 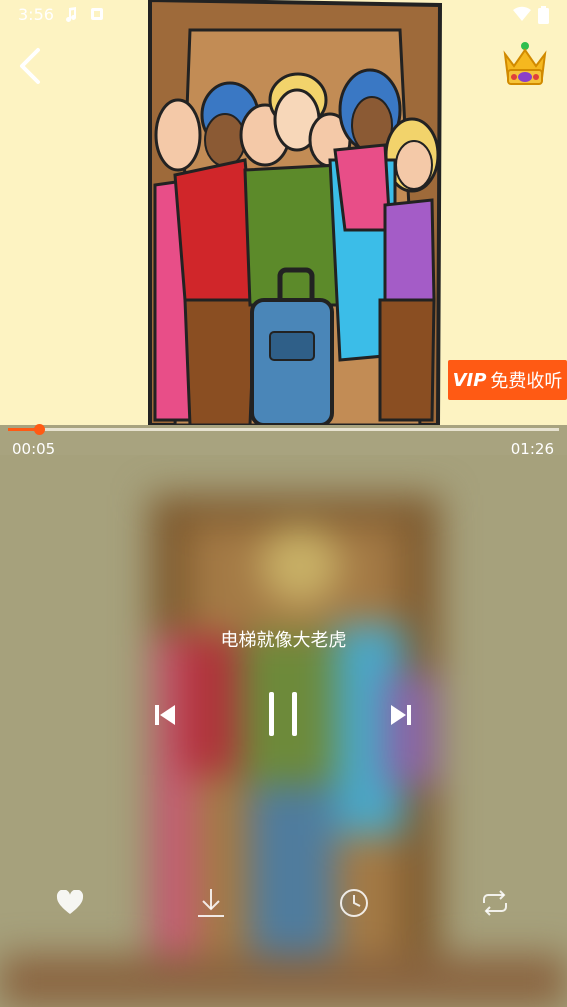 I want to click on notification-box-icon, so click(x=97, y=16).